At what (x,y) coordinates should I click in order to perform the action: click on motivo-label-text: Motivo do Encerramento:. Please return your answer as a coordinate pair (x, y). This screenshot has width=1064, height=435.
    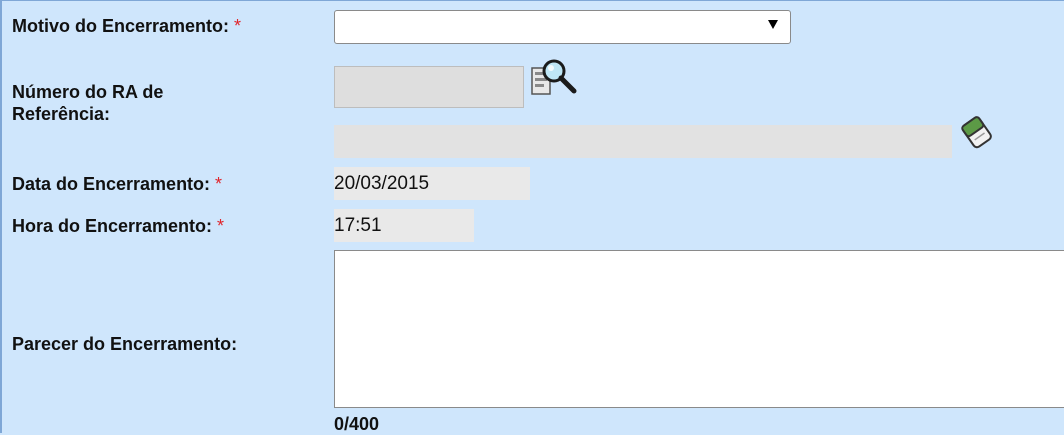
    Looking at the image, I should click on (121, 26).